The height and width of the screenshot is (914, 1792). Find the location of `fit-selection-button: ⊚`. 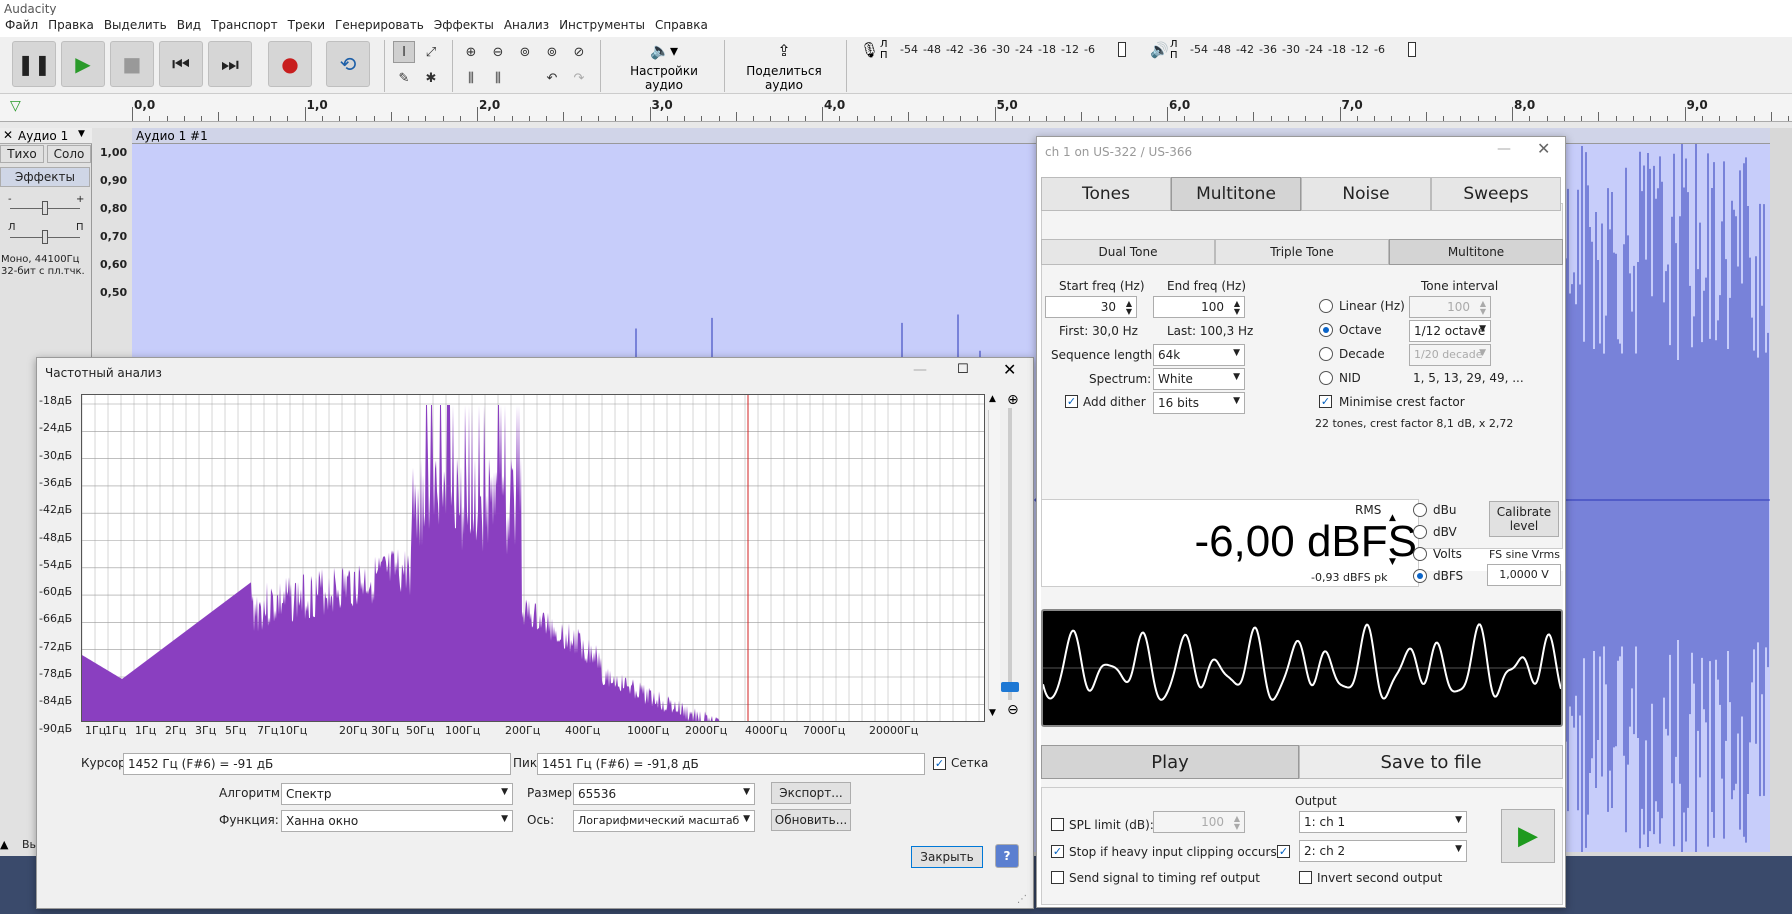

fit-selection-button: ⊚ is located at coordinates (525, 52).